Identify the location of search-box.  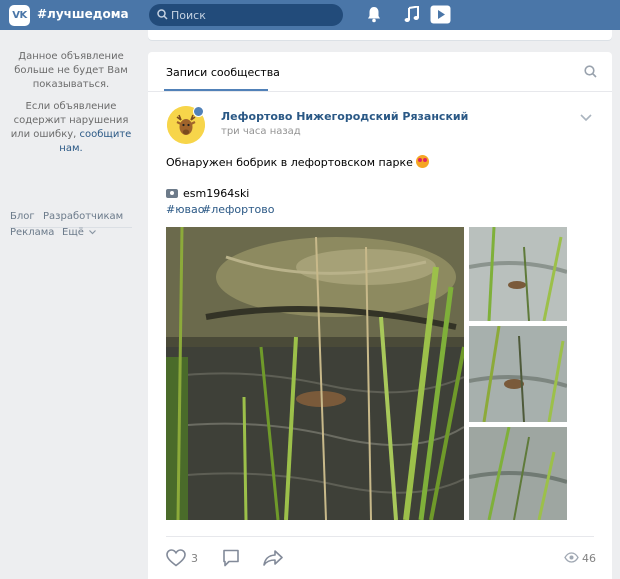
(246, 15).